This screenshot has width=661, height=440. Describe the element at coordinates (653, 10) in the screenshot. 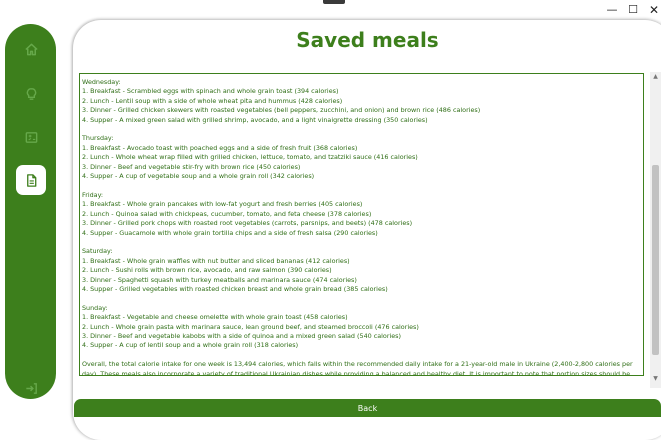

I see `close-button: ✕` at that location.